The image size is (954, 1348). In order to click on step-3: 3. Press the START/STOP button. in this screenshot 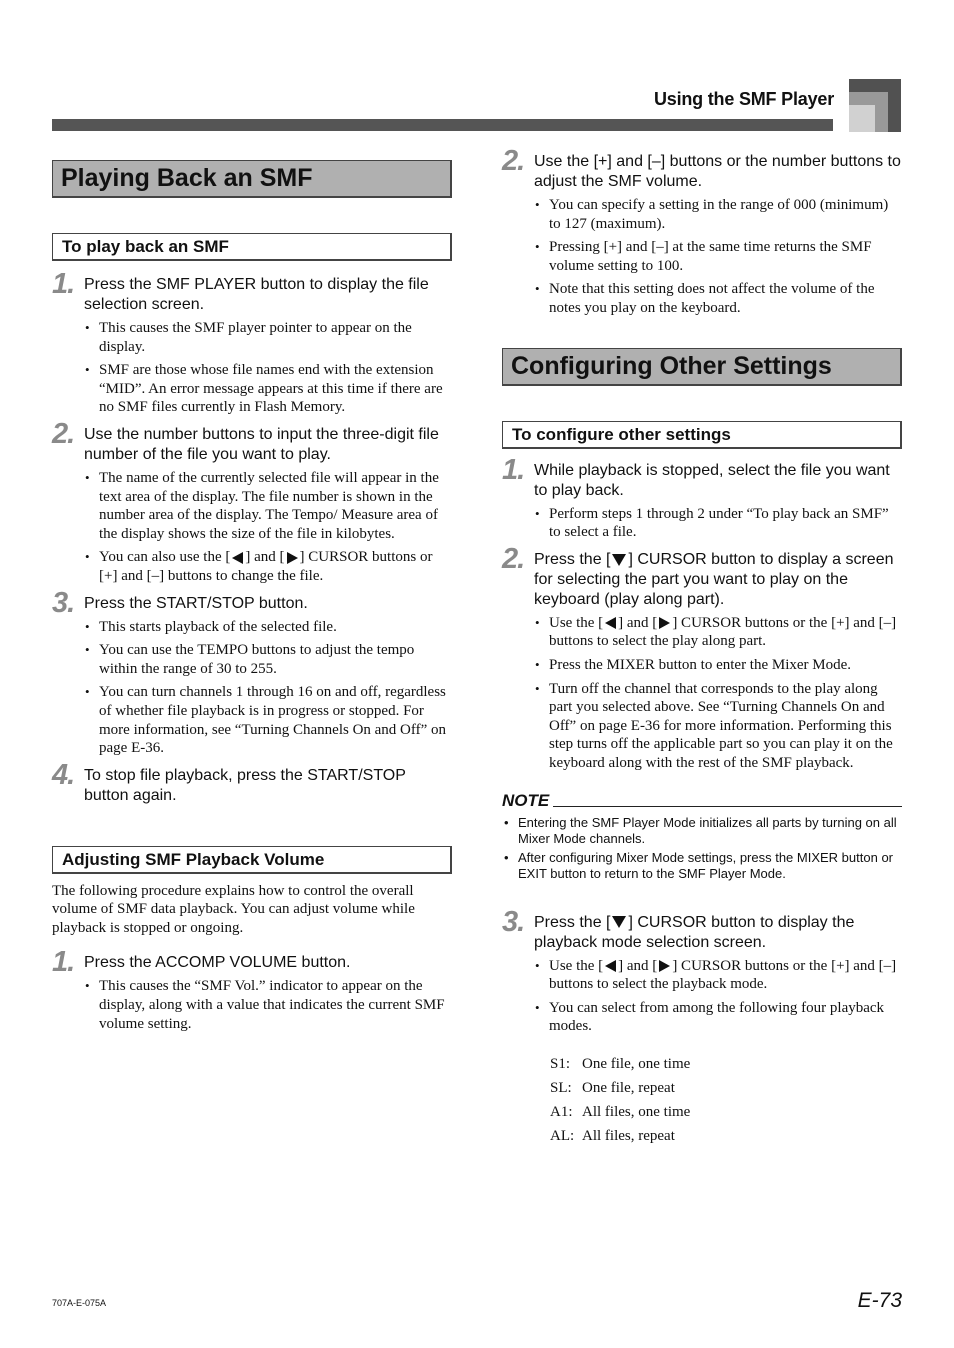, I will do `click(252, 603)`.